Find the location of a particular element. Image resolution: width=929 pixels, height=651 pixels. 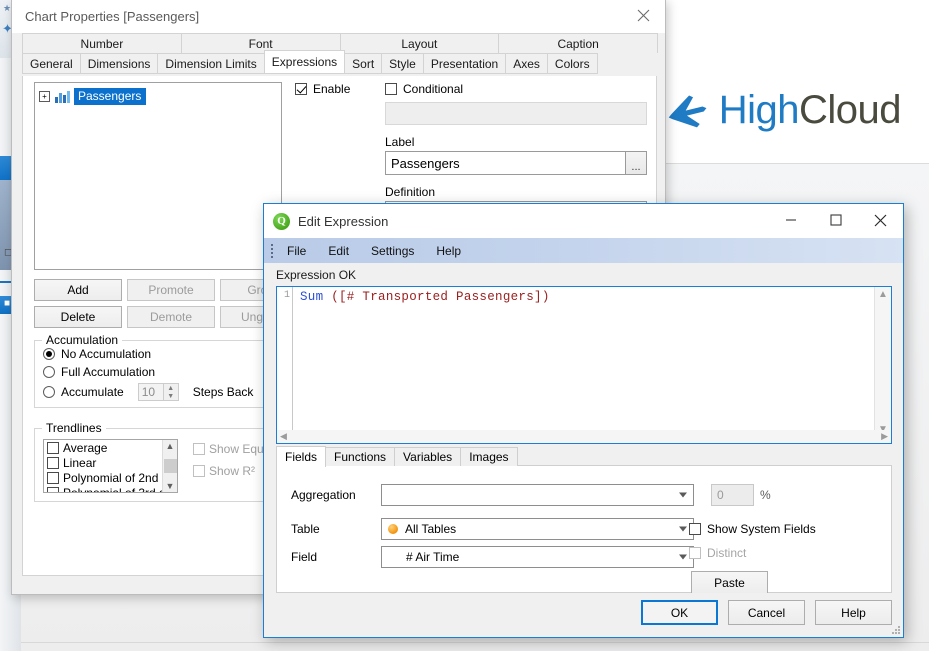

field-value: # Air Time is located at coordinates (433, 557).